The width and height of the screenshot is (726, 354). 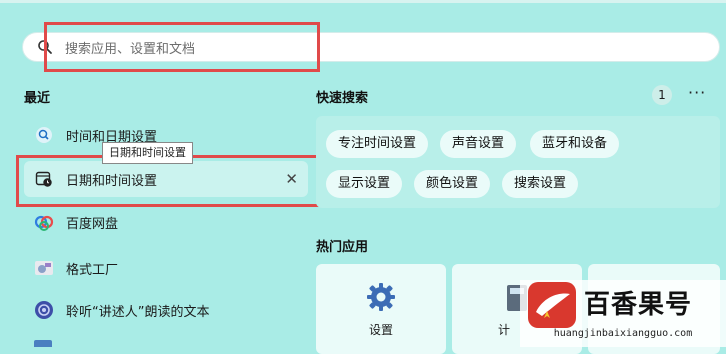 What do you see at coordinates (363, 1) in the screenshot?
I see `window-top-border` at bounding box center [363, 1].